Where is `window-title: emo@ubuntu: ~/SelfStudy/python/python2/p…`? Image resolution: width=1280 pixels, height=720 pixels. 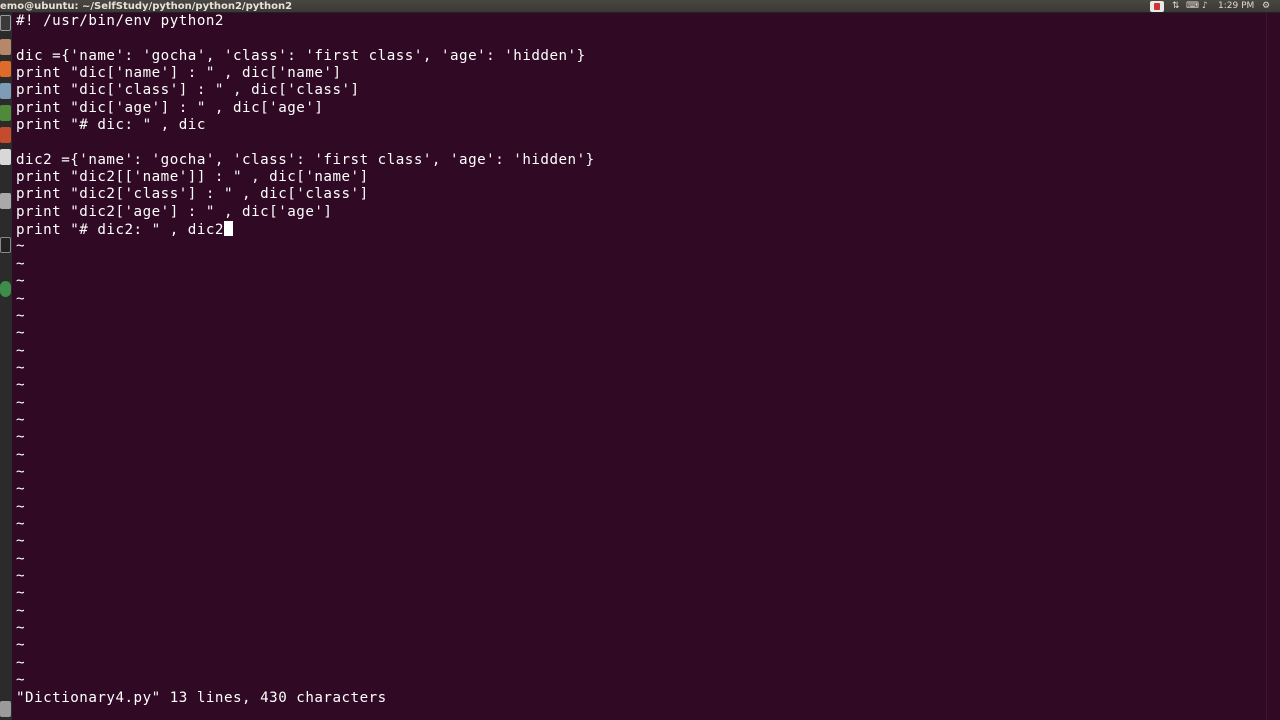
window-title: emo@ubuntu: ~/SelfStudy/python/python2/p… is located at coordinates (146, 6).